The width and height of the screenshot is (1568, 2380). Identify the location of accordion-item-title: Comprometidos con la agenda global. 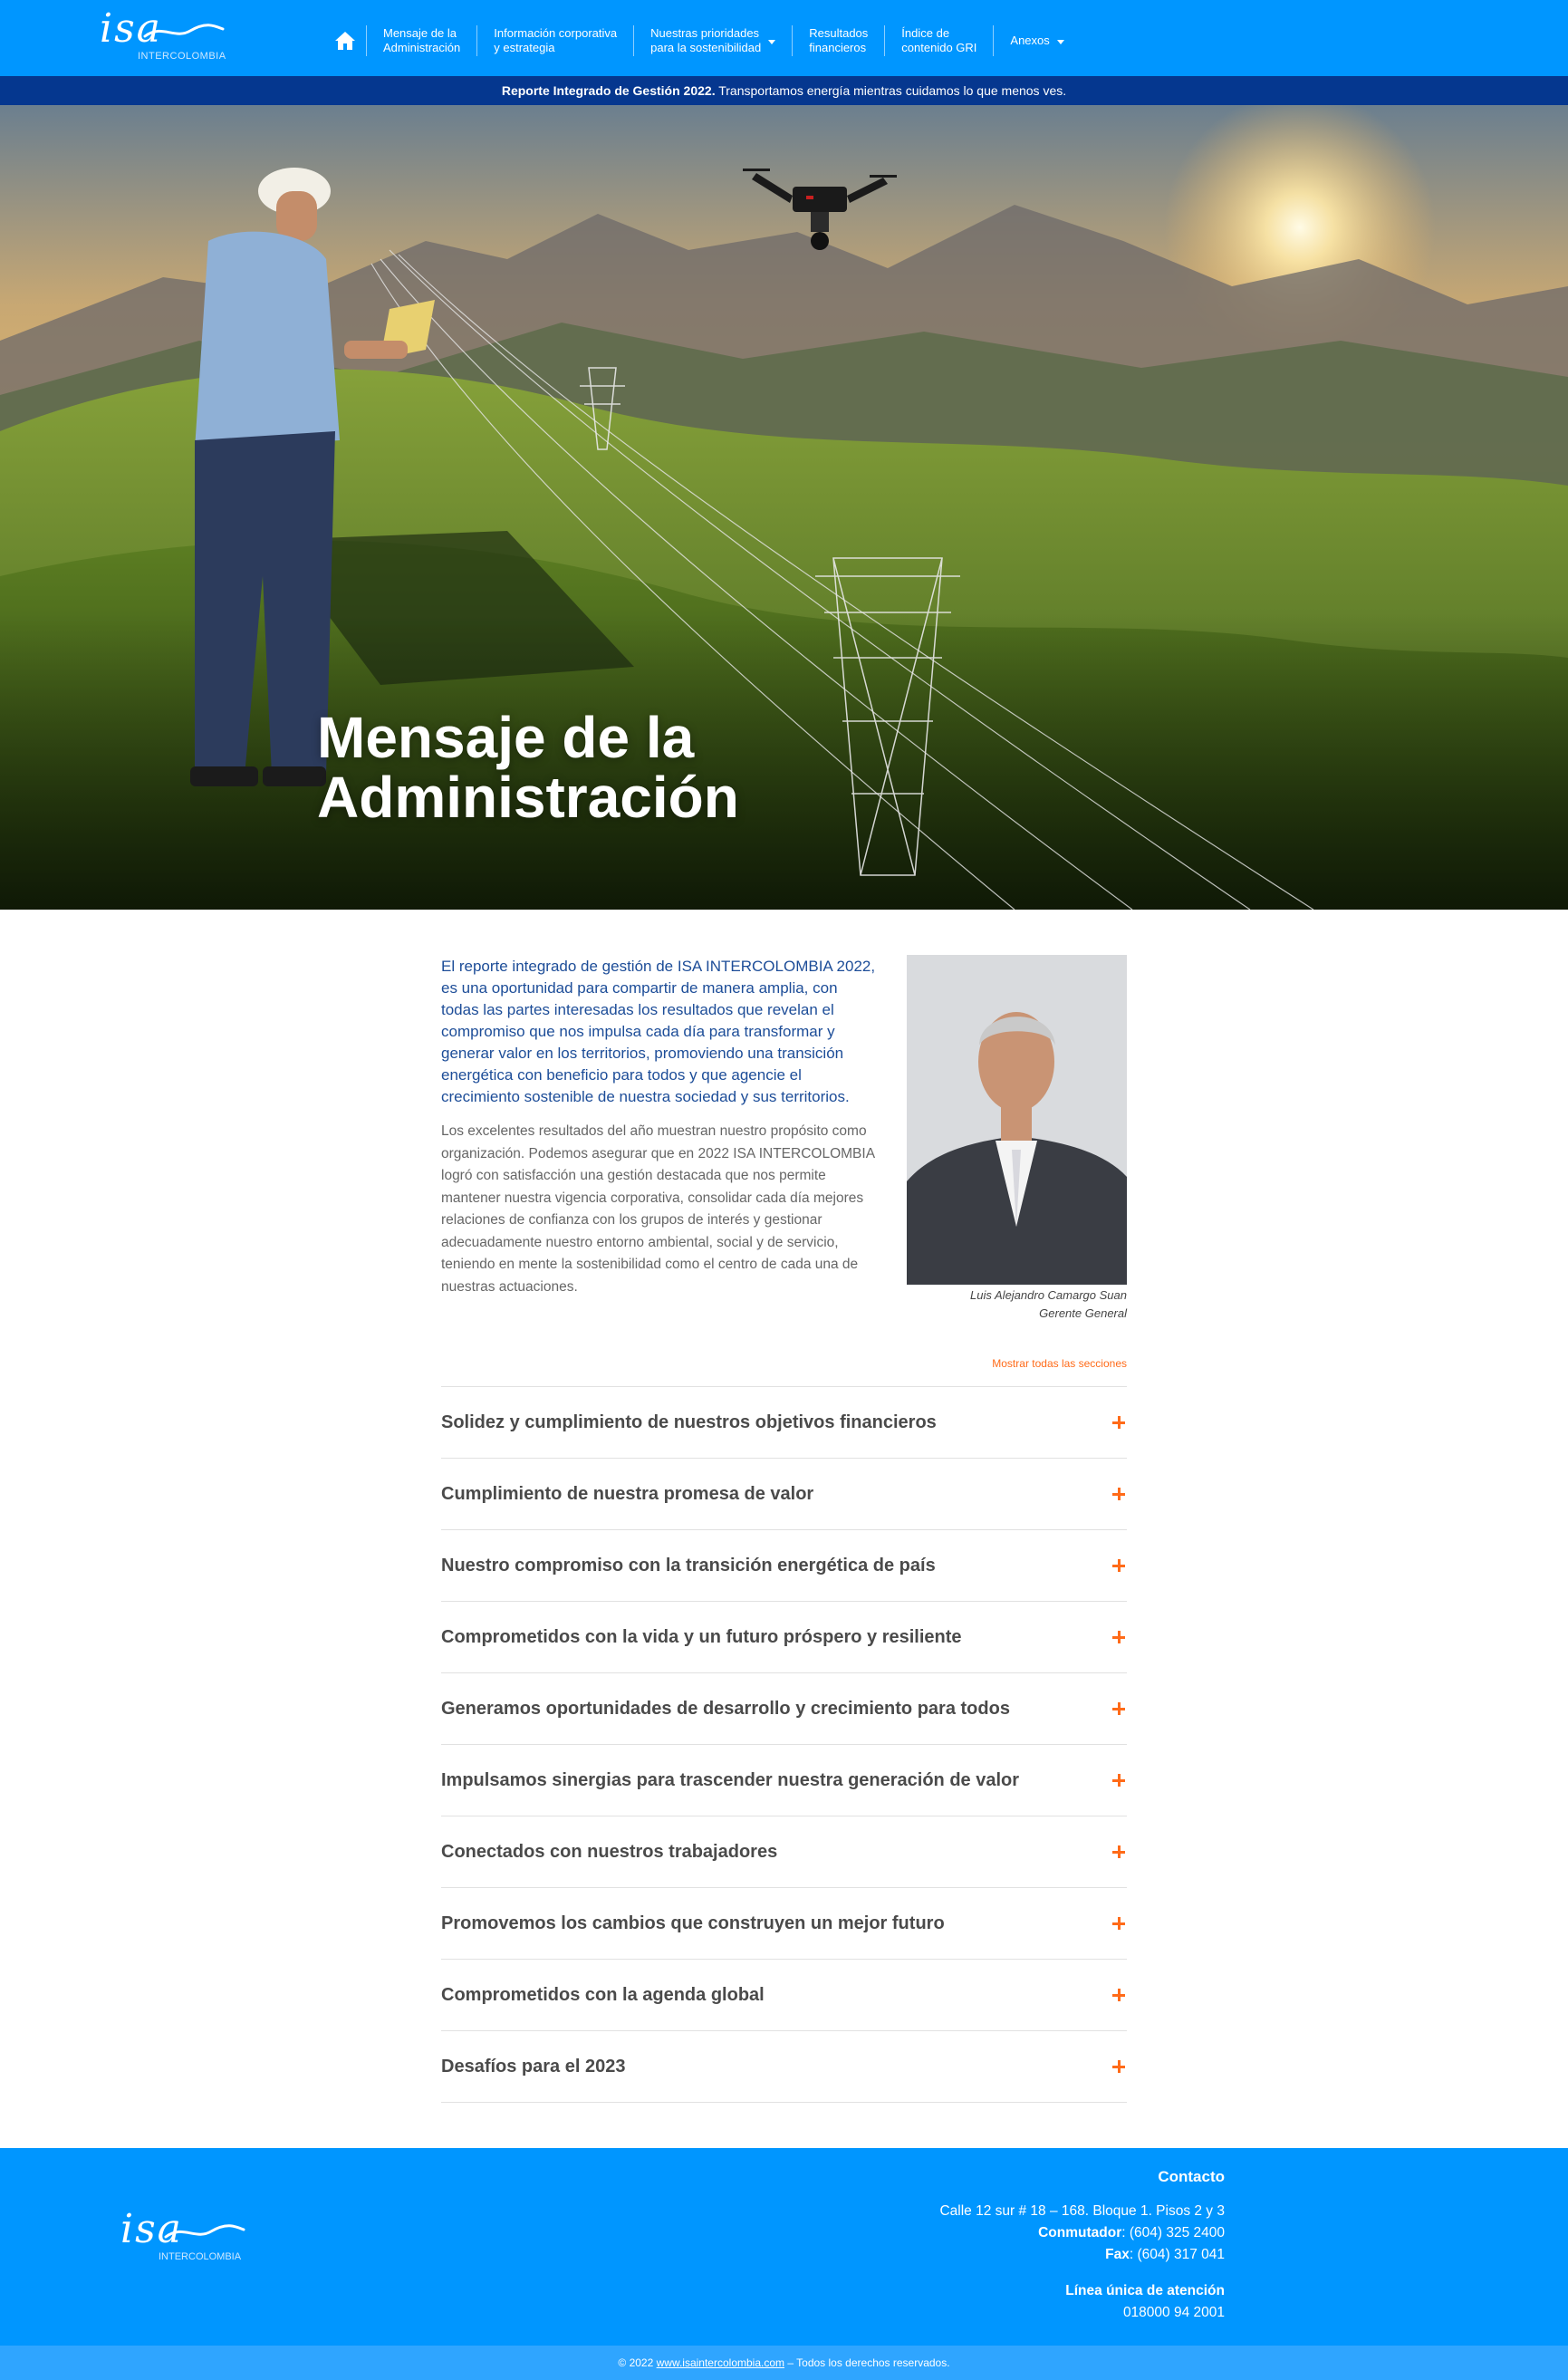
(603, 1994).